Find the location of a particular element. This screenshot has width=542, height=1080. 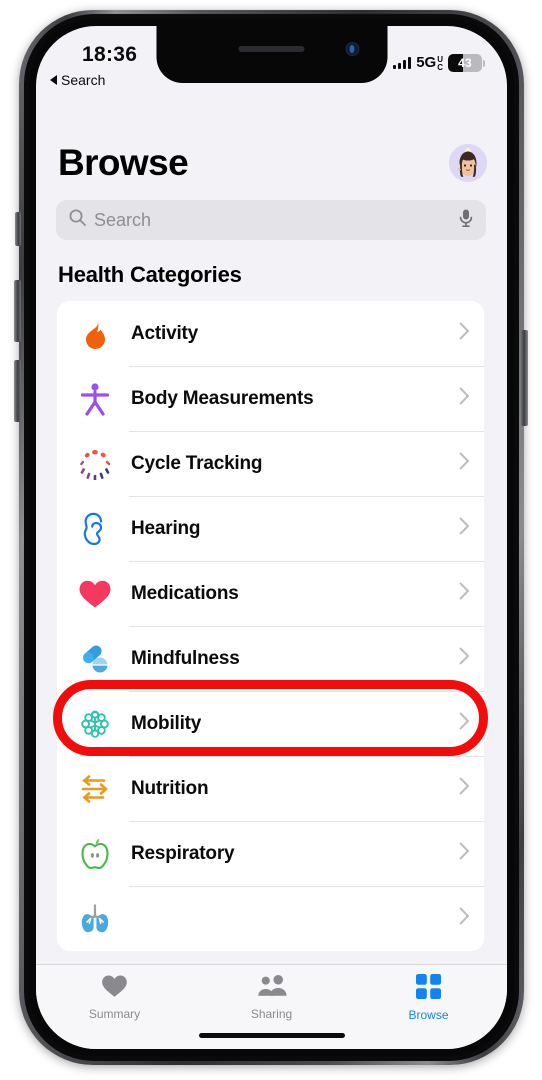

pills-icon is located at coordinates (95, 659).